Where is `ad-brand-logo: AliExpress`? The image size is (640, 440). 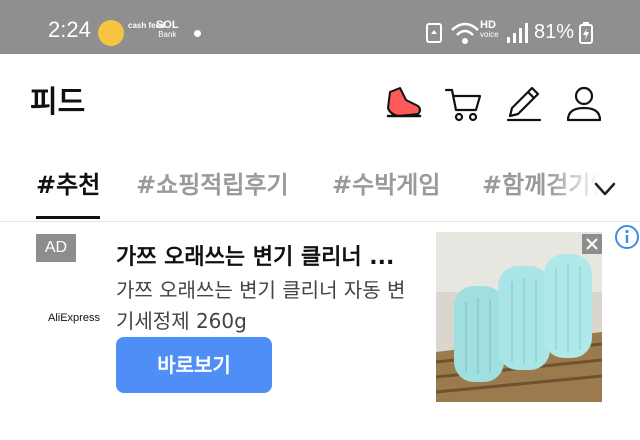 ad-brand-logo: AliExpress is located at coordinates (74, 318).